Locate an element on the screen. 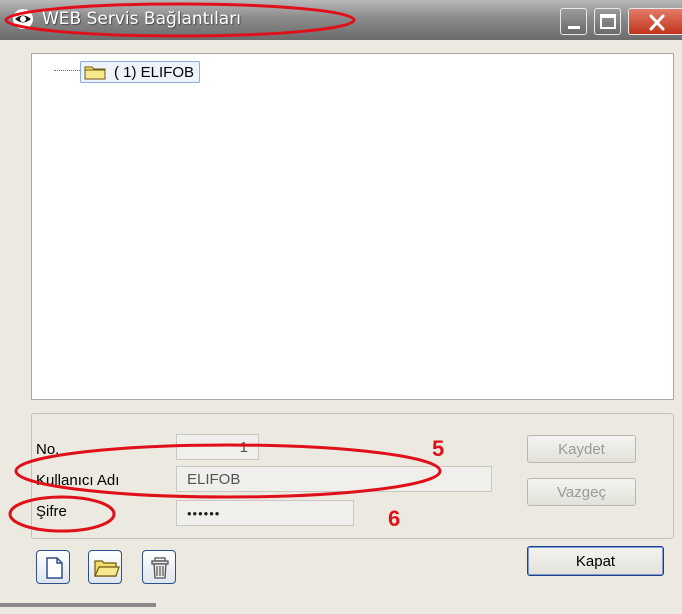 This screenshot has height=614, width=682. eye-icon is located at coordinates (23, 19).